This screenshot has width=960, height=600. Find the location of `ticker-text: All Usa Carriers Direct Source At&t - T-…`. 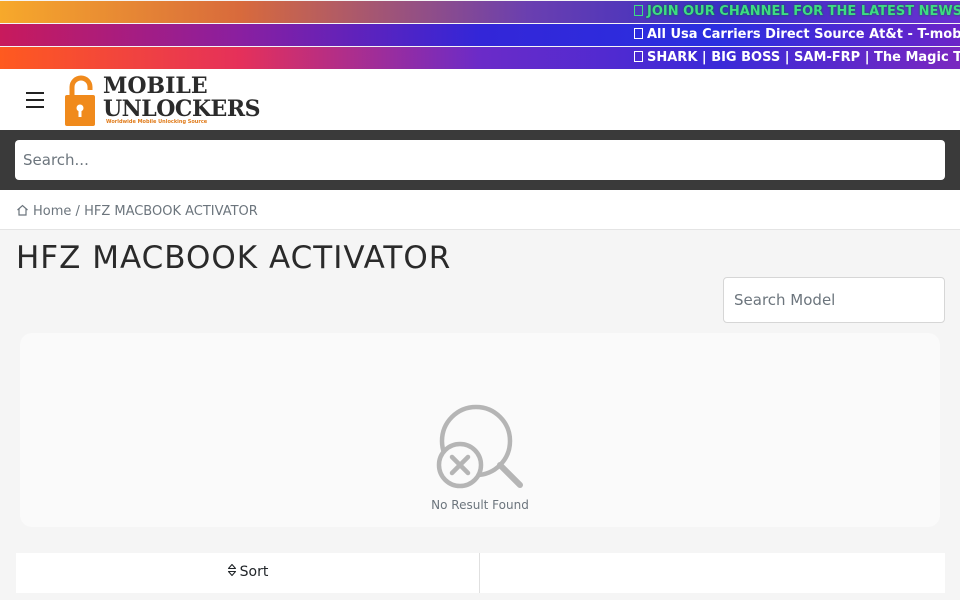

ticker-text: All Usa Carriers Direct Source At&t - T-… is located at coordinates (803, 34).